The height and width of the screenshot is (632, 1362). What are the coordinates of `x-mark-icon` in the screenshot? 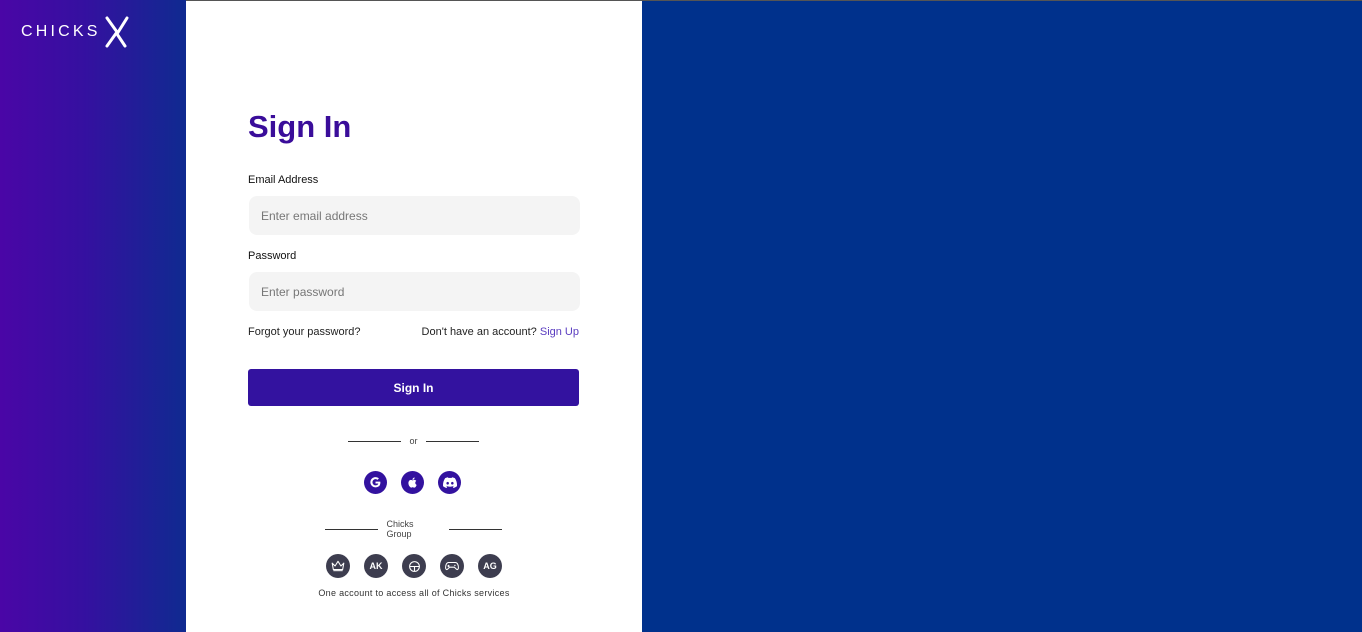 It's located at (117, 32).